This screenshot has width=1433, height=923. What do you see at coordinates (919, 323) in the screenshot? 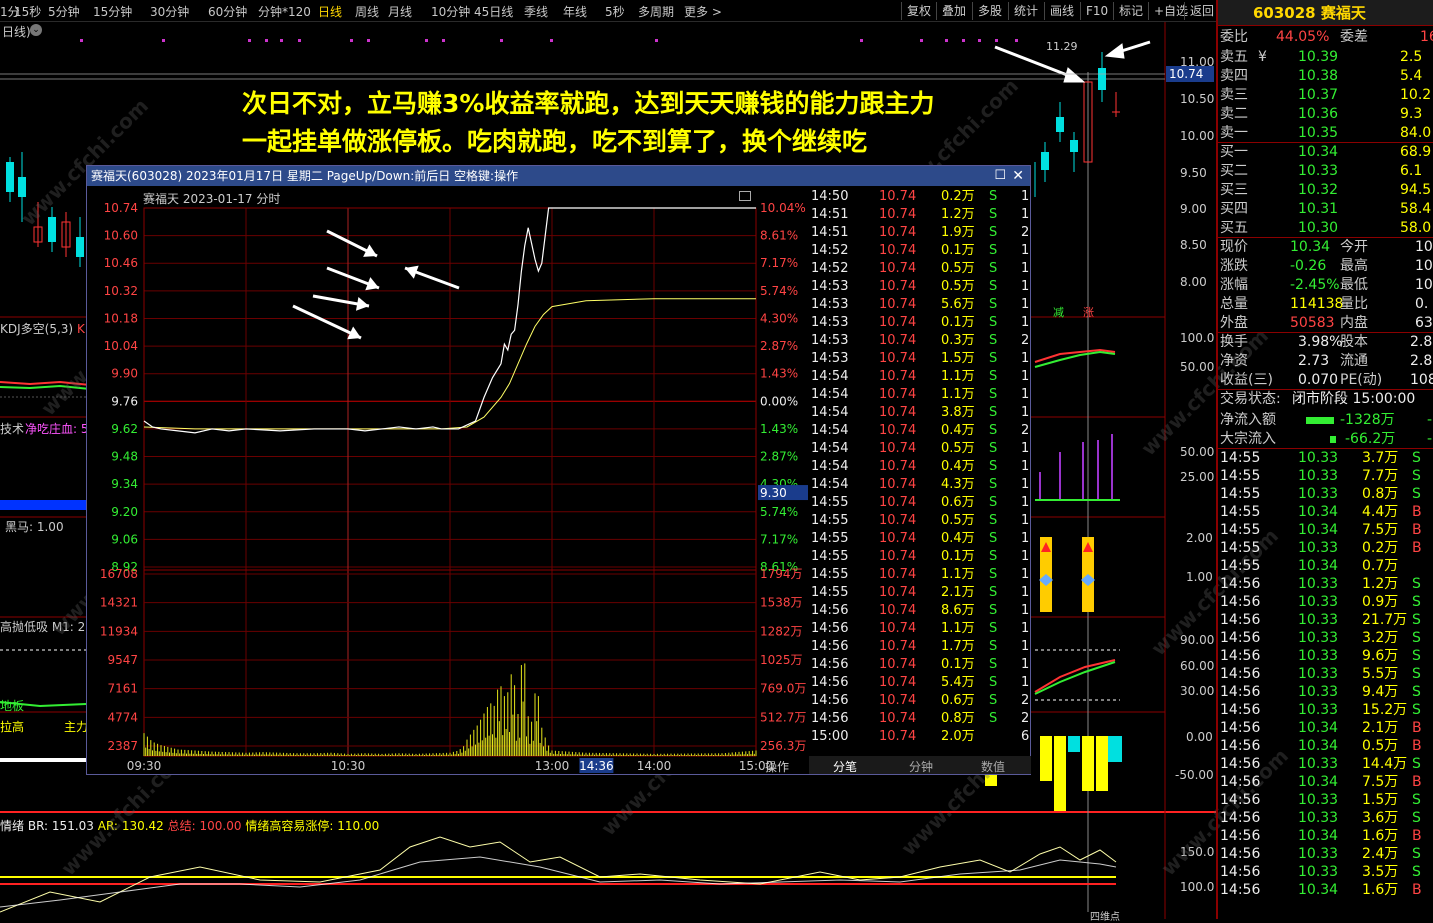
I see `trade-row: 14:53 10.74 0.1万 S 1` at bounding box center [919, 323].